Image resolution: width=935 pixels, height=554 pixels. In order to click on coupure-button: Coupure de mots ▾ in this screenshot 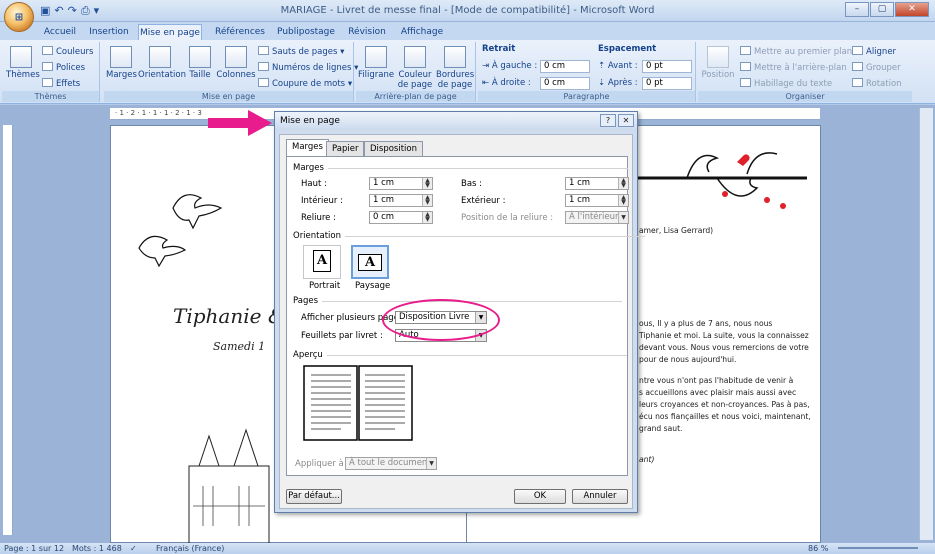, I will do `click(305, 83)`.